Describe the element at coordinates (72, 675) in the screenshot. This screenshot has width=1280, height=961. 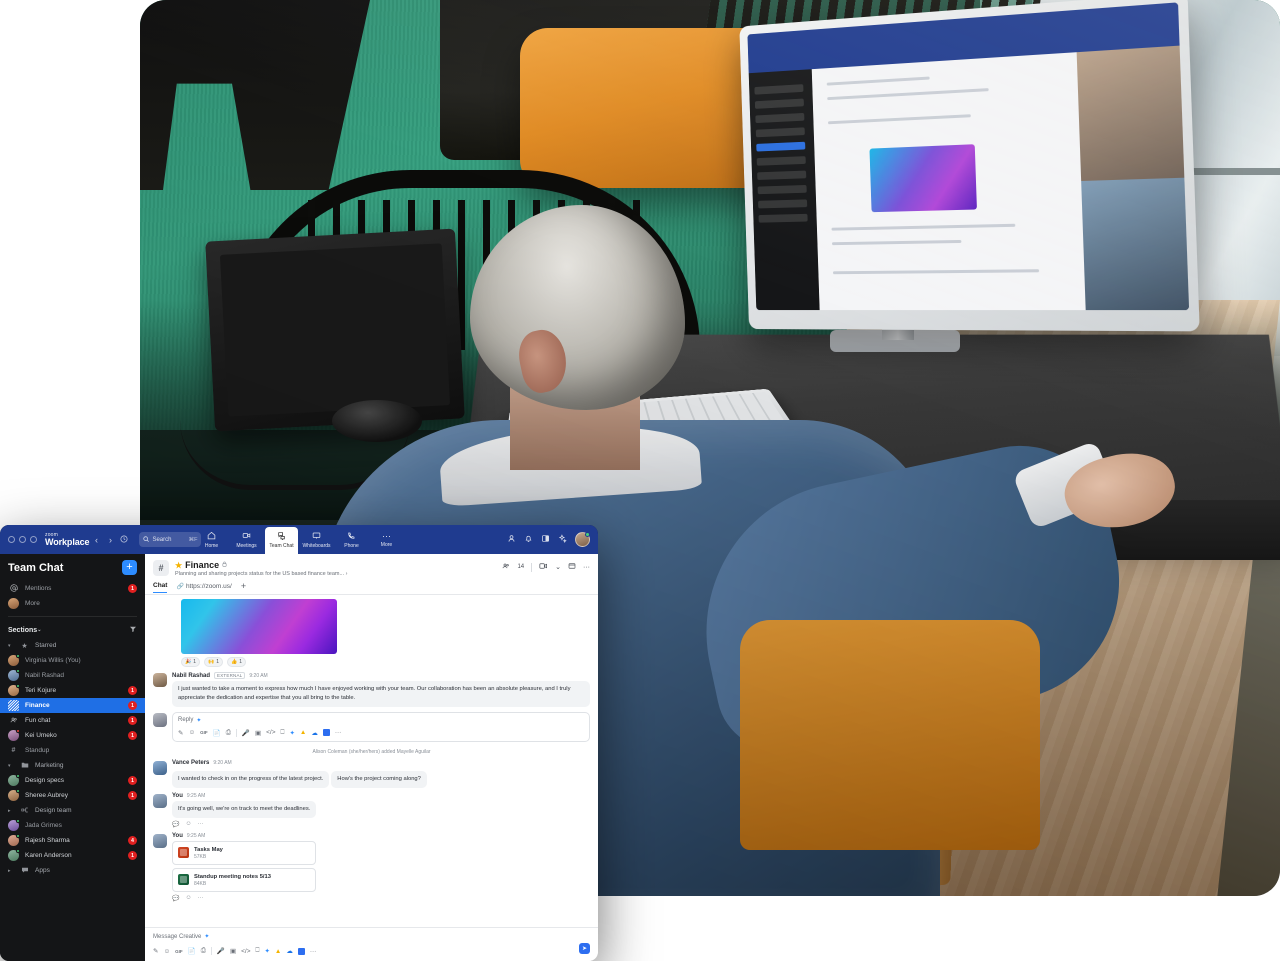
I see `sidebar-item-nabil-rashad: Nabil Rashad` at that location.